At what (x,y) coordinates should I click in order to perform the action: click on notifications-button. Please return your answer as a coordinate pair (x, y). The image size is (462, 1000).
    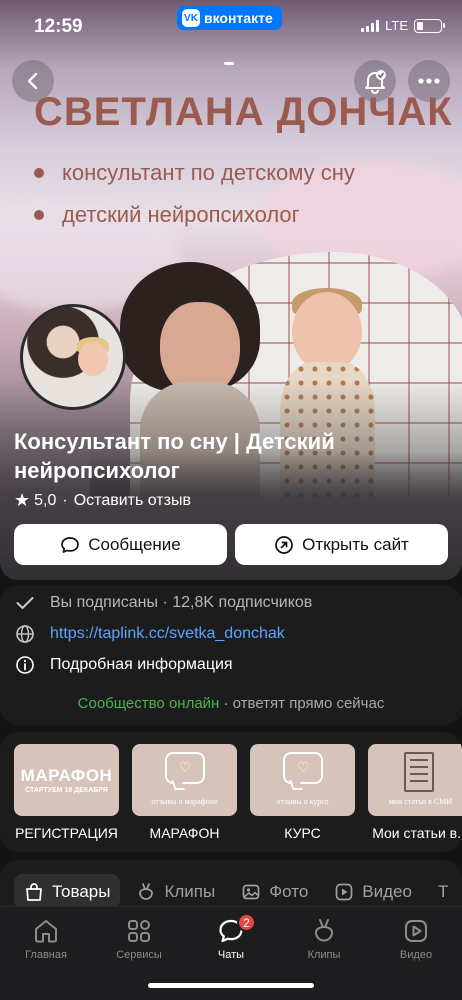
    Looking at the image, I should click on (375, 81).